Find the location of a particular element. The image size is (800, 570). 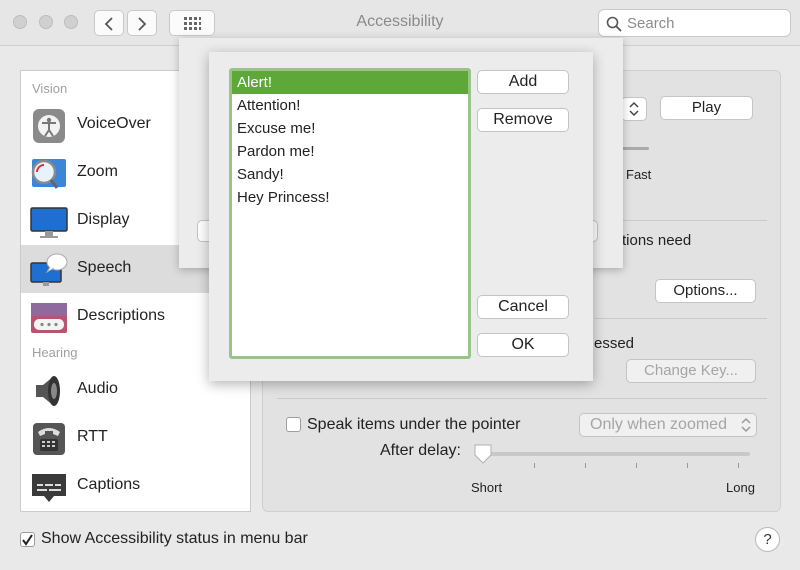

back-button is located at coordinates (109, 23).